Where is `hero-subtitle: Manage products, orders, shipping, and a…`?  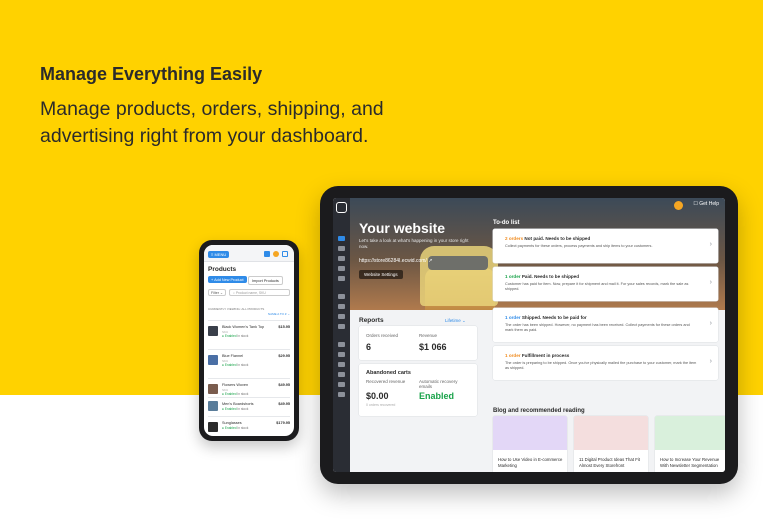
hero-subtitle: Manage products, orders, shipping, and a… is located at coordinates (212, 122).